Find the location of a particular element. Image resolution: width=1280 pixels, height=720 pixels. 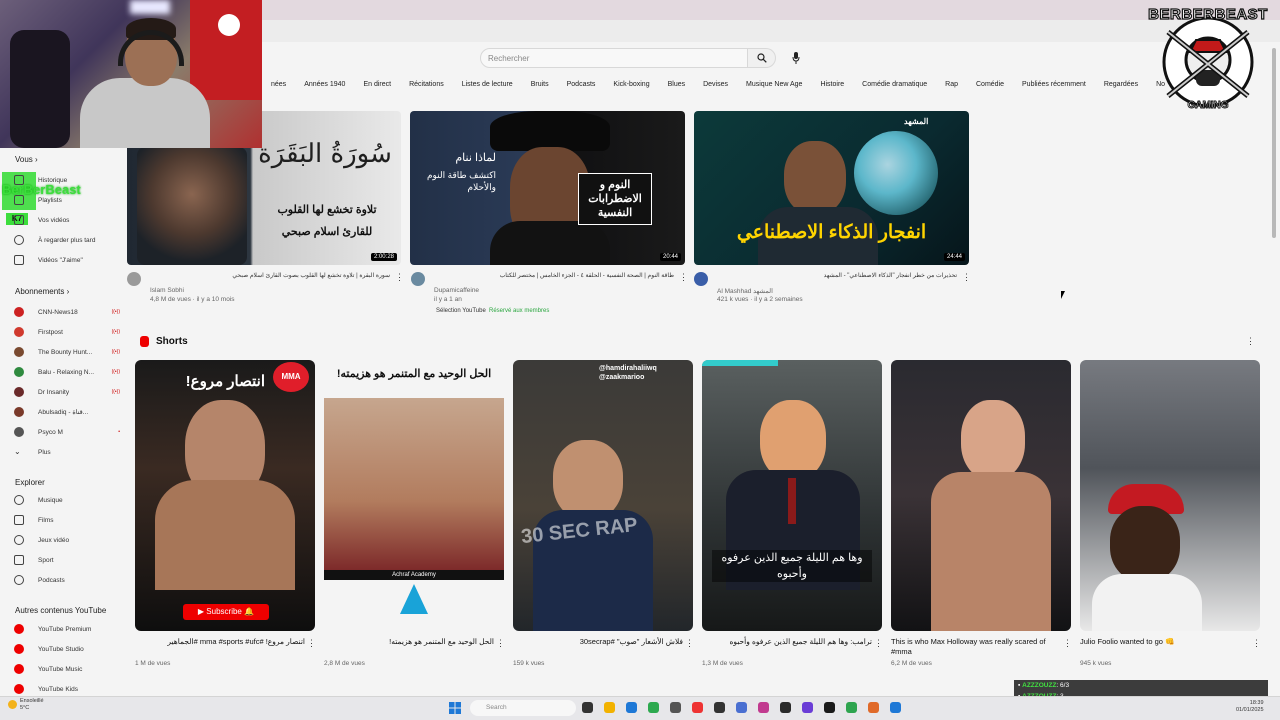

chip-3: Récitations is located at coordinates (426, 86).